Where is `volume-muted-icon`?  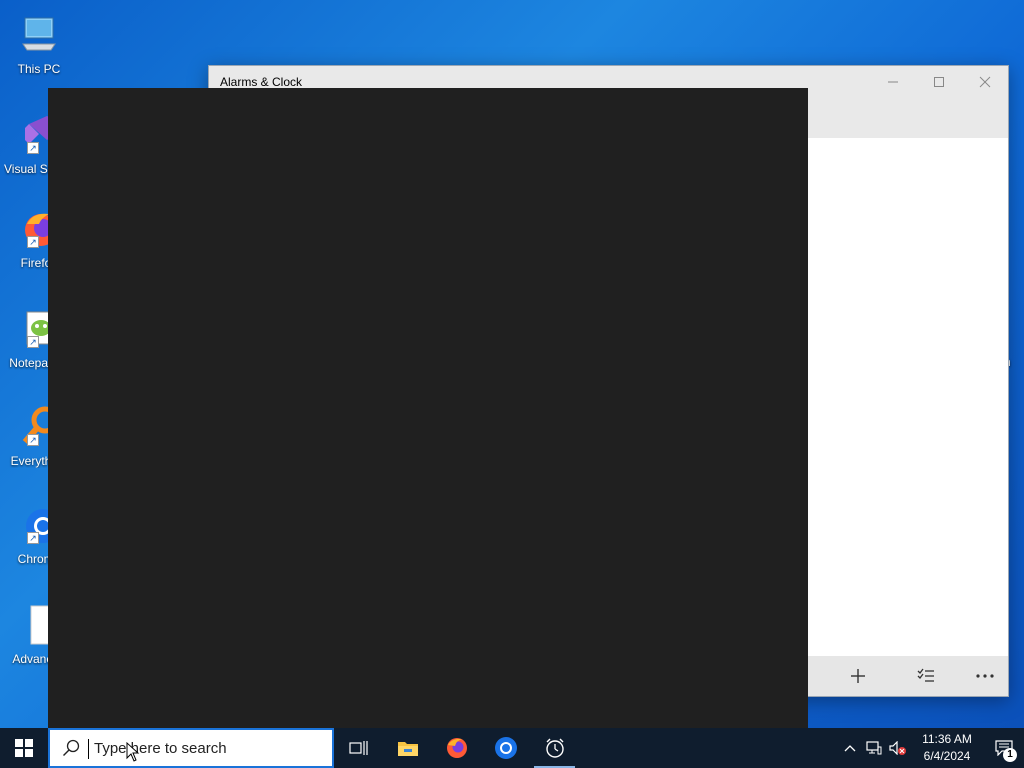
volume-muted-icon is located at coordinates (897, 748).